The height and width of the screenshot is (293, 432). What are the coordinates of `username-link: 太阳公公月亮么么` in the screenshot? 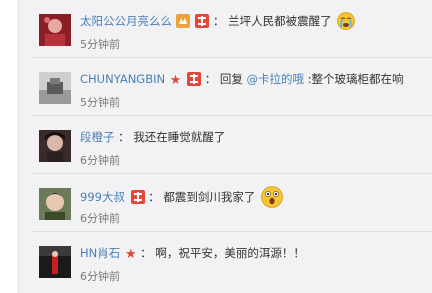 It's located at (126, 21).